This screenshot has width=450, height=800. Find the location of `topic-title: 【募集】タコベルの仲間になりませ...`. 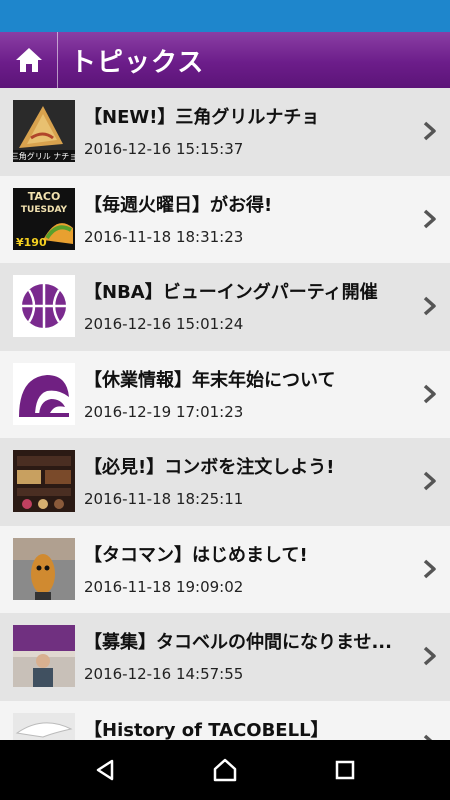

topic-title: 【募集】タコベルの仲間になりませ... is located at coordinates (238, 642).